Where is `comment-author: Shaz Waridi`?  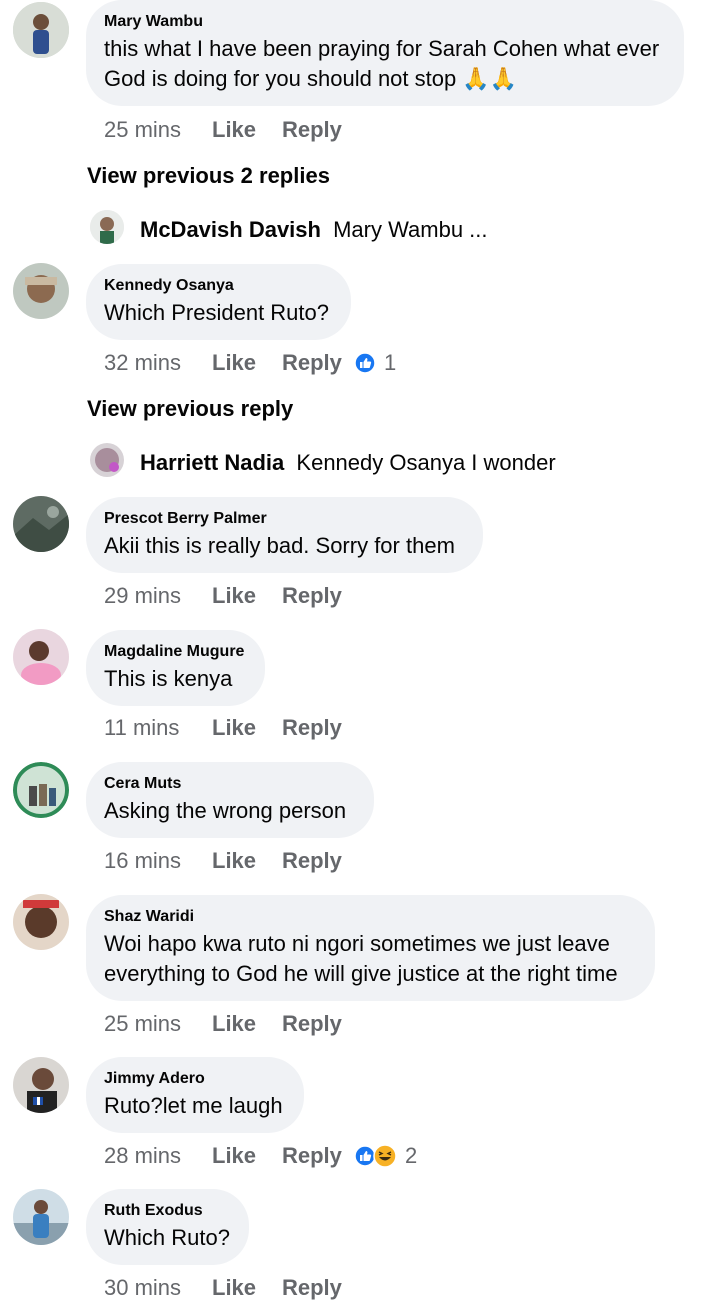 comment-author: Shaz Waridi is located at coordinates (370, 917).